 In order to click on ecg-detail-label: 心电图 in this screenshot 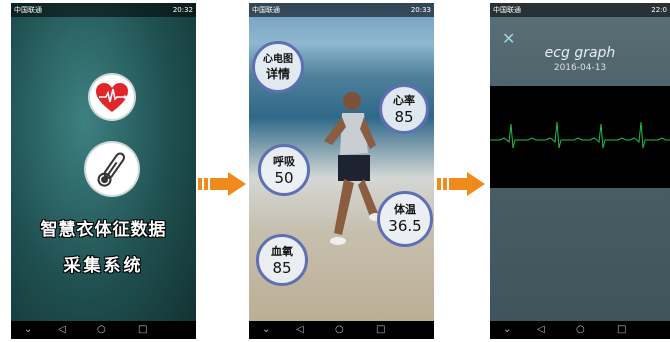, I will do `click(278, 59)`.